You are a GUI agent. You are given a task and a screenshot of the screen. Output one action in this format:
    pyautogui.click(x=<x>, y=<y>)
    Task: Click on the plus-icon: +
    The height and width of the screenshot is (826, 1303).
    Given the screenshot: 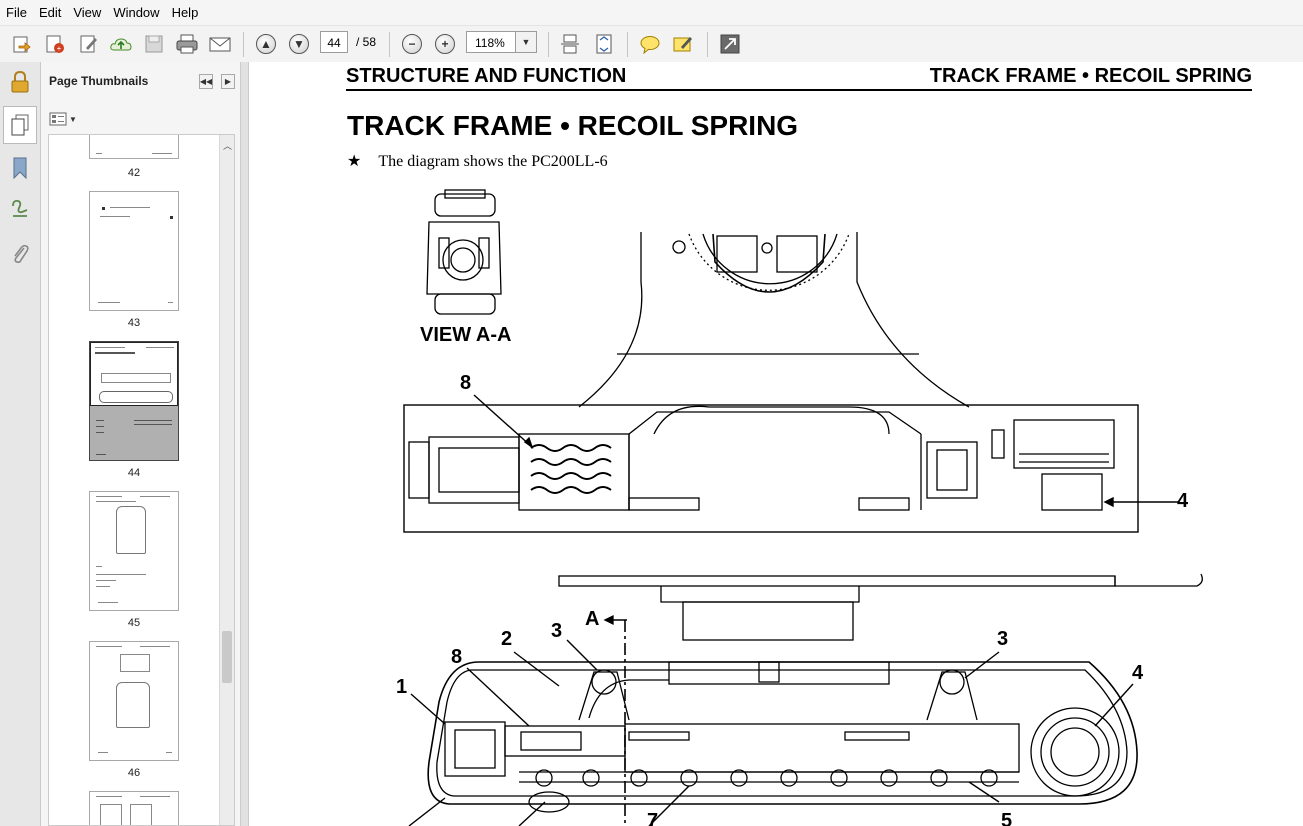 What is the action you would take?
    pyautogui.click(x=445, y=44)
    